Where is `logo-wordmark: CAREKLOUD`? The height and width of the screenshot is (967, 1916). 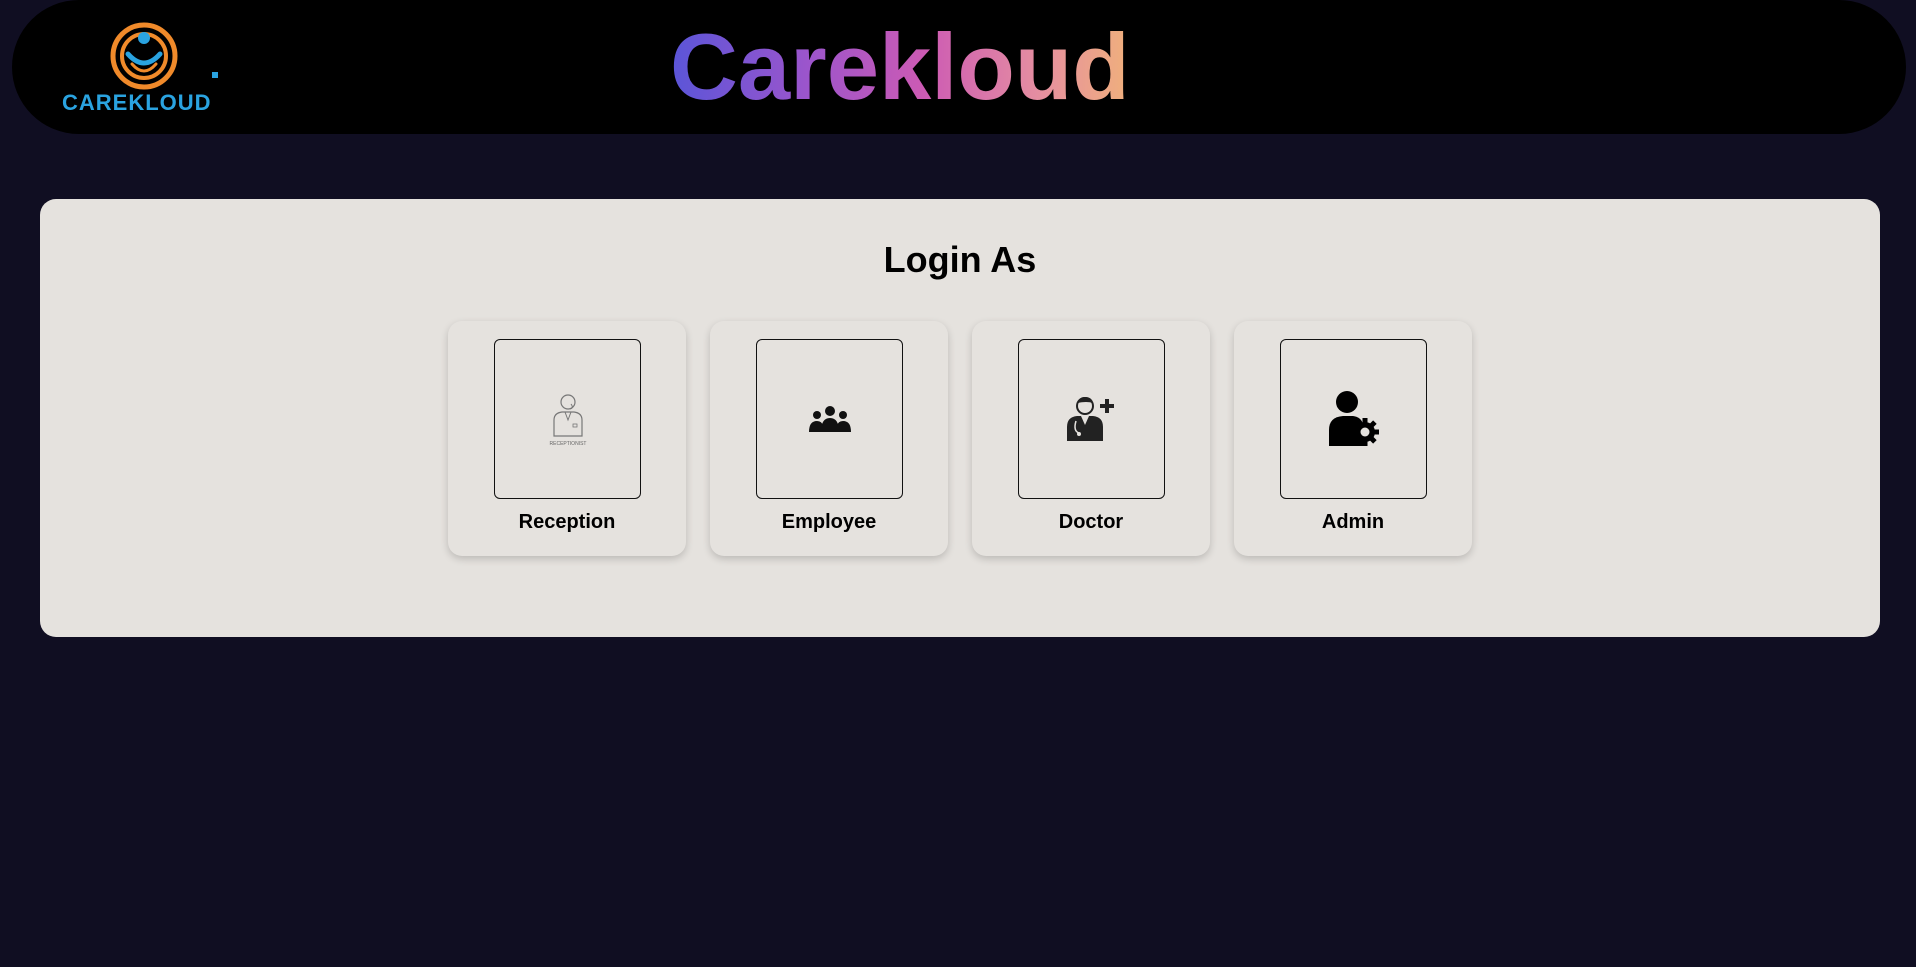
logo-wordmark: CAREKLOUD is located at coordinates (137, 102).